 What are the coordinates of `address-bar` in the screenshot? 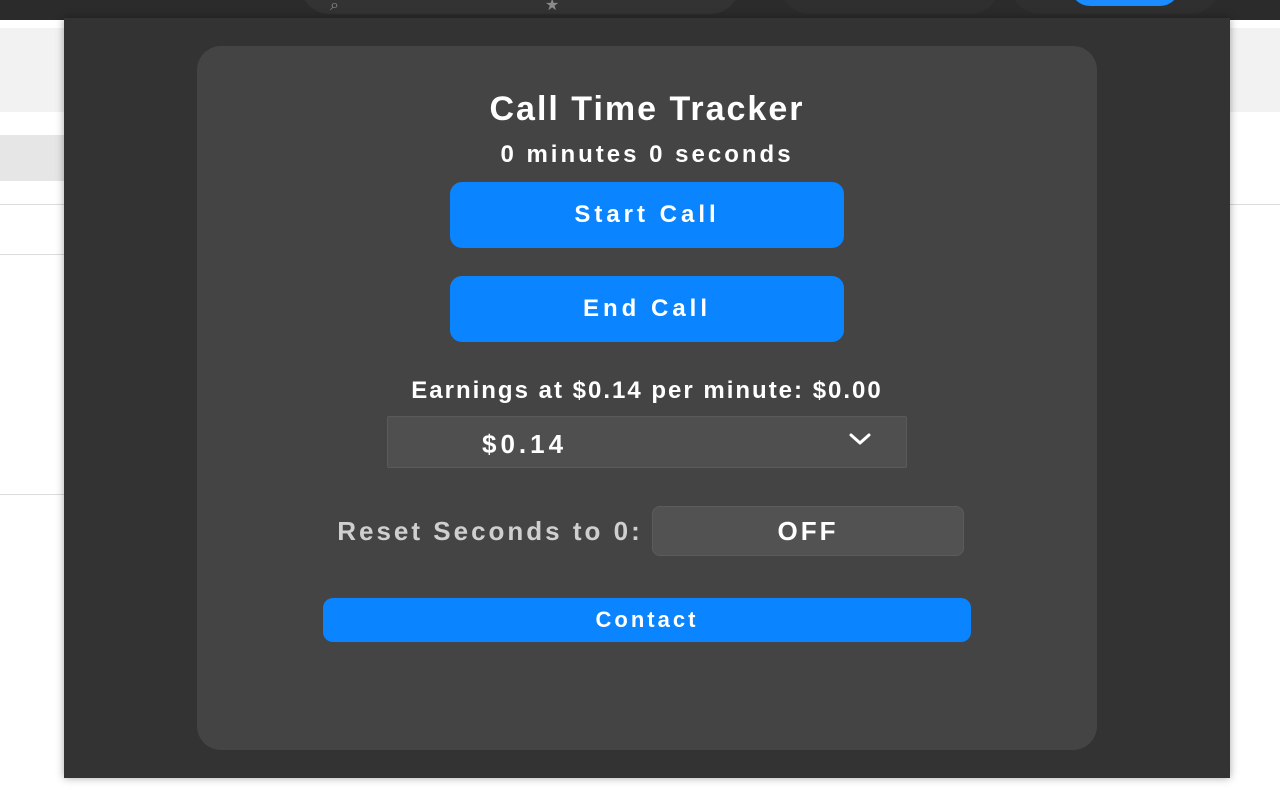 It's located at (520, 7).